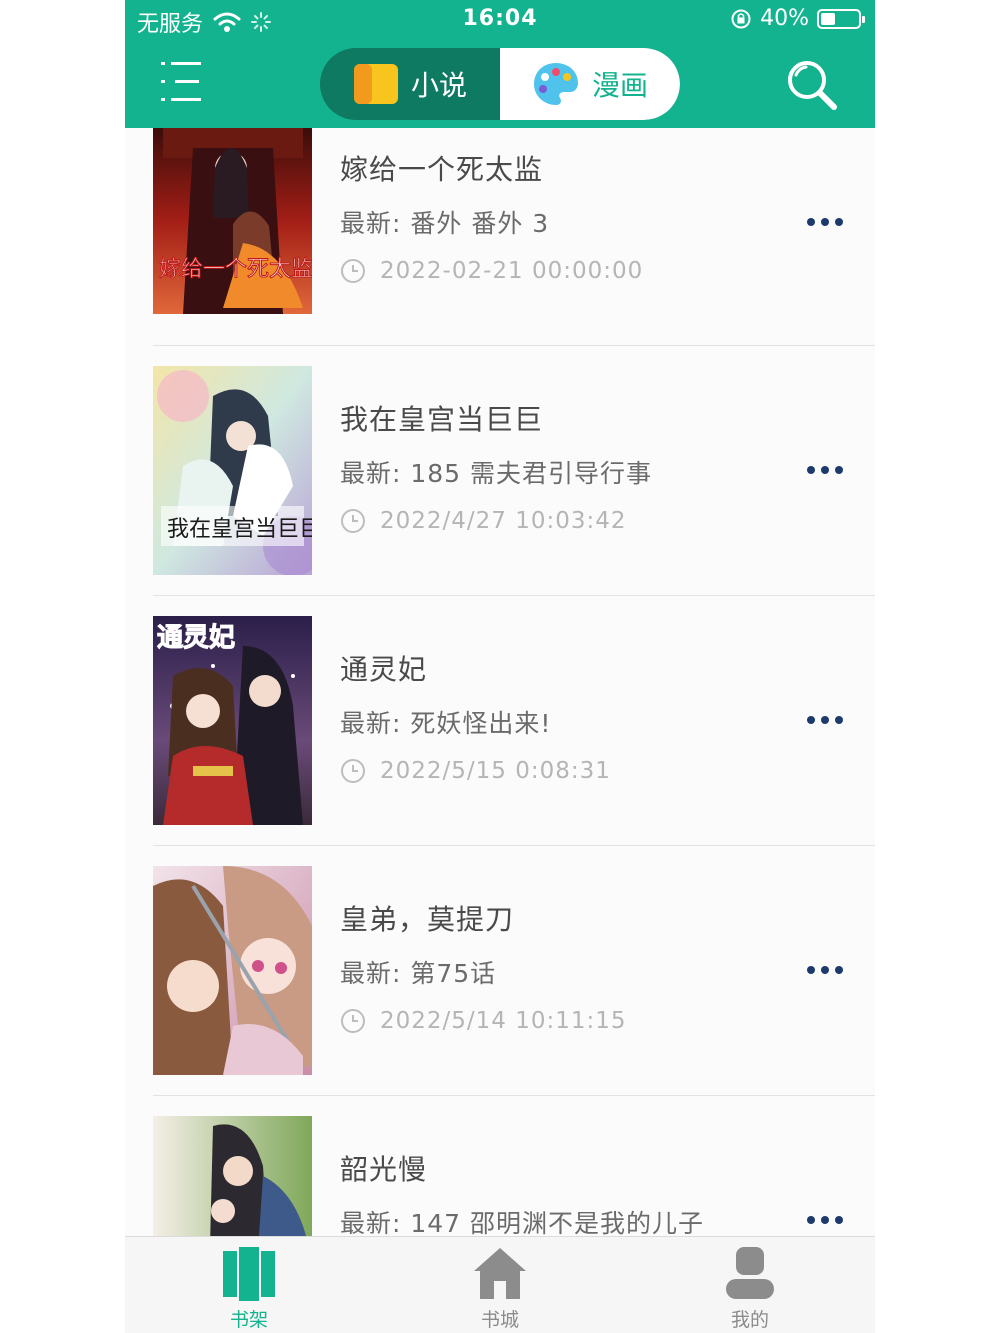 This screenshot has width=1000, height=1333. I want to click on update-time: 2022/5/14 10:11:15, so click(483, 1021).